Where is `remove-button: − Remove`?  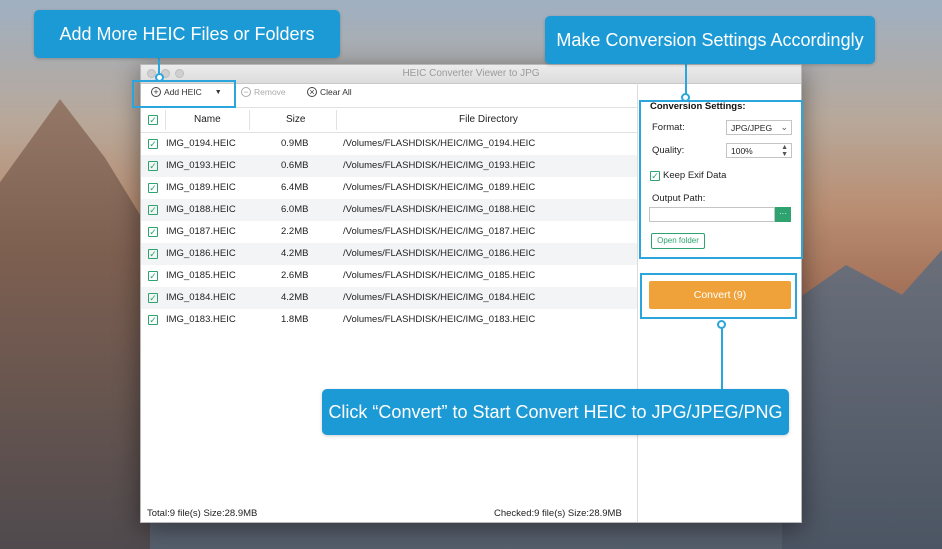 remove-button: − Remove is located at coordinates (263, 92).